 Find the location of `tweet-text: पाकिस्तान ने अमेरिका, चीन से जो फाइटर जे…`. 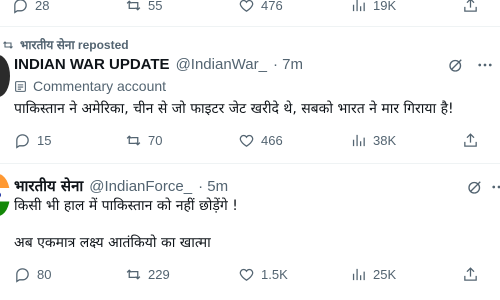

tweet-text: पाकिस्तान ने अमेरिका, चीन से जो फाइटर जे… is located at coordinates (234, 109).